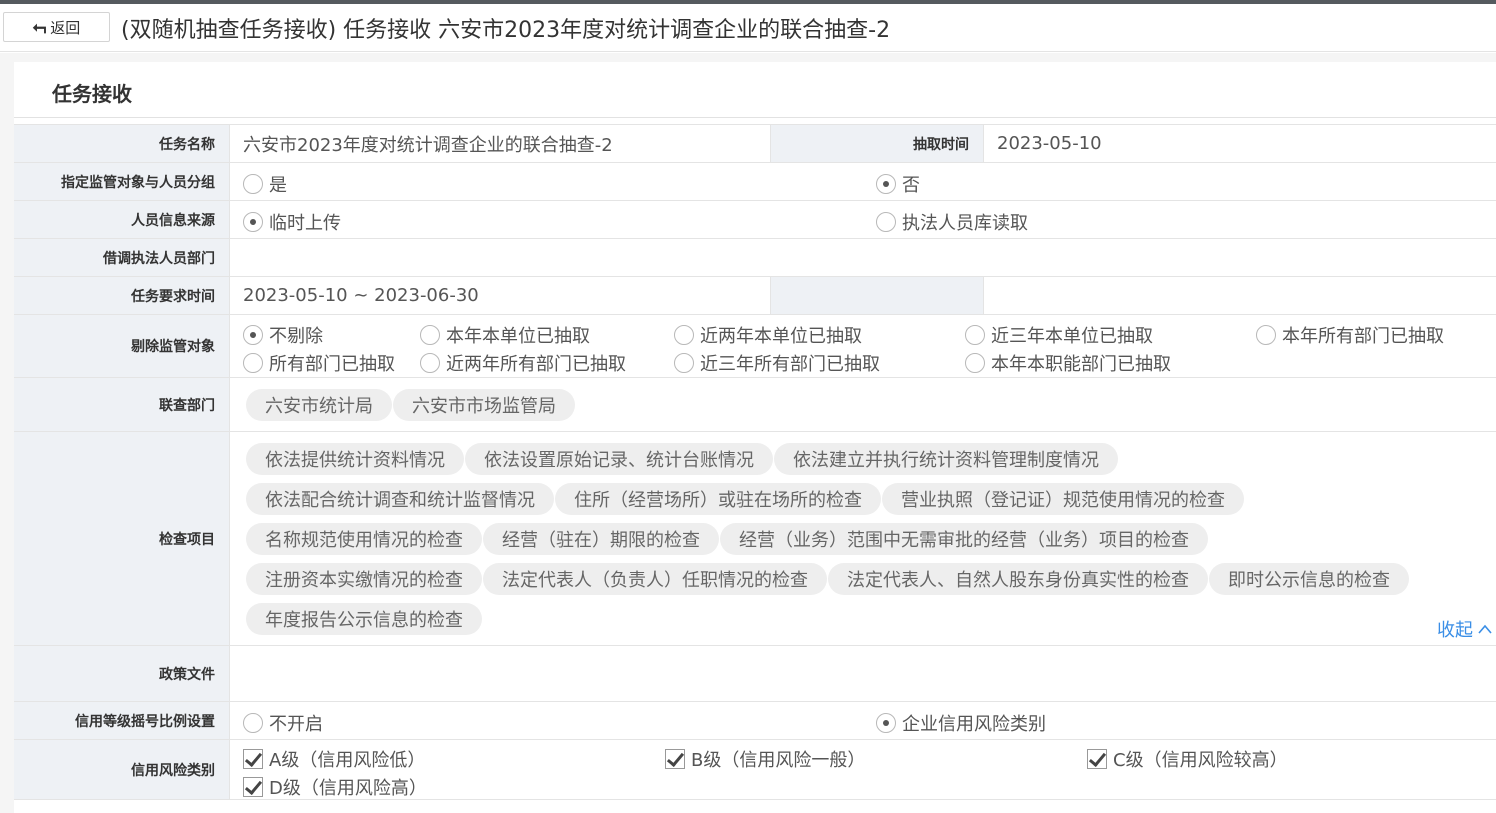 The image size is (1496, 813). What do you see at coordinates (790, 364) in the screenshot?
I see `radio-label: 近三年所有部门已抽取` at bounding box center [790, 364].